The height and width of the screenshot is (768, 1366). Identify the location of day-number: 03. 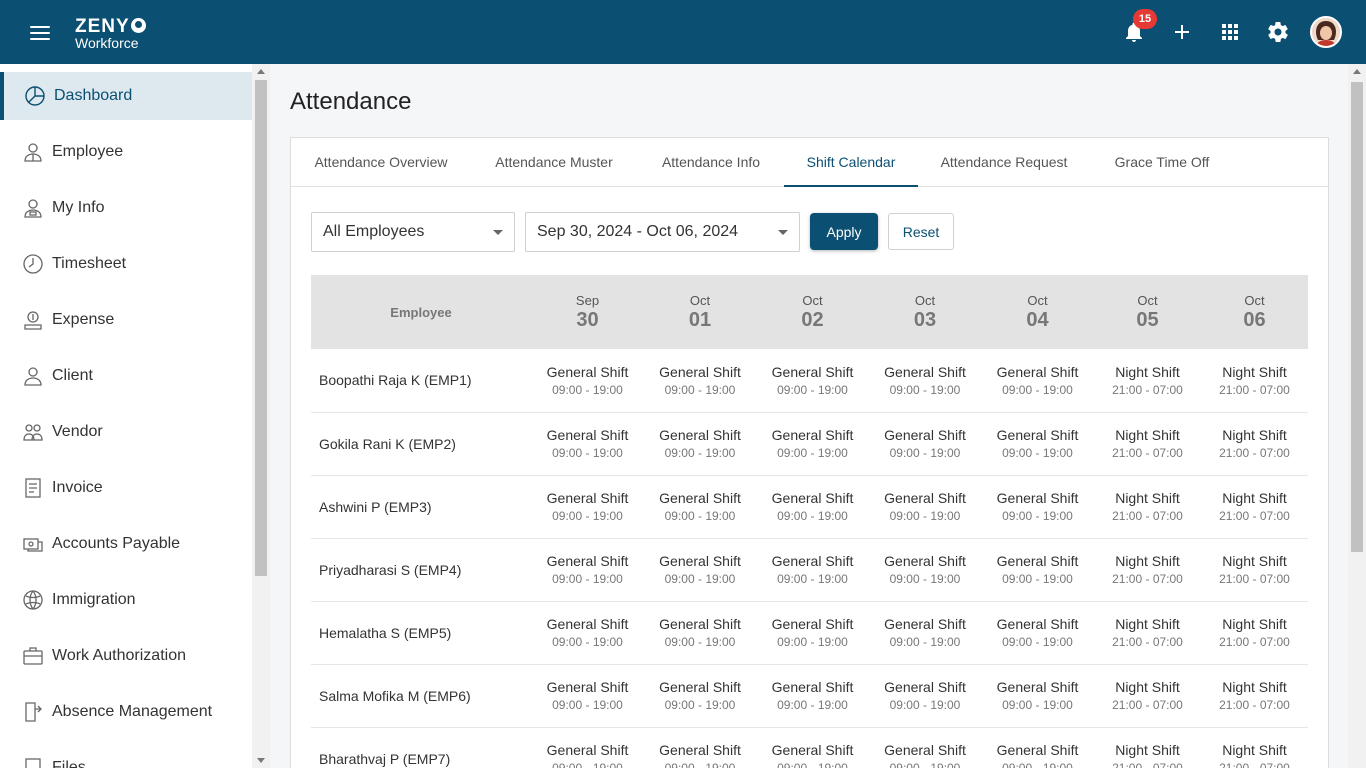
(925, 319).